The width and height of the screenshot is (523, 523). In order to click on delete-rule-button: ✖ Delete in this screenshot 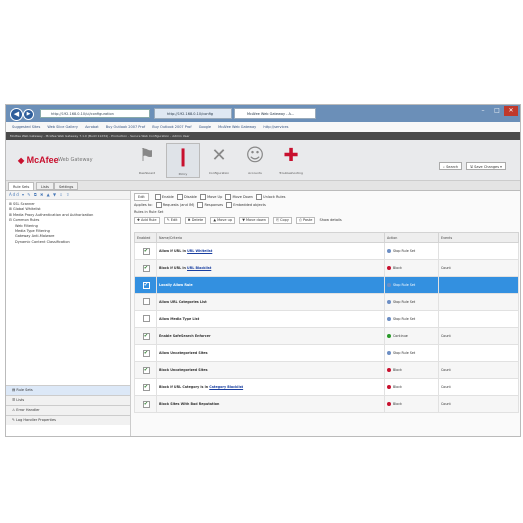, I will do `click(195, 220)`.